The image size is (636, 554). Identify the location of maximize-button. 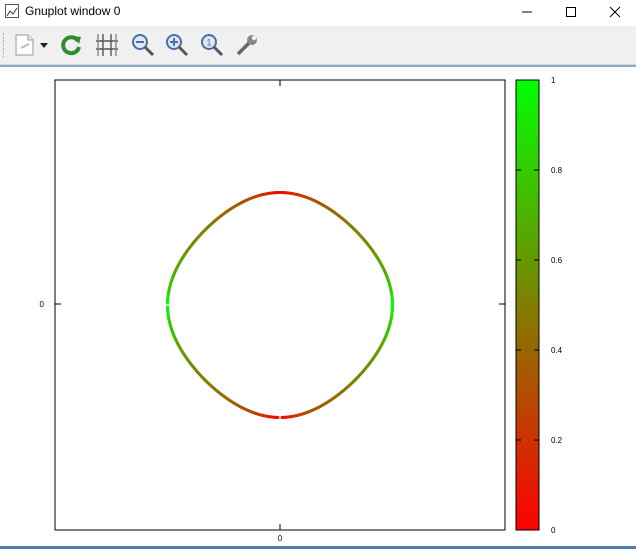
(571, 12).